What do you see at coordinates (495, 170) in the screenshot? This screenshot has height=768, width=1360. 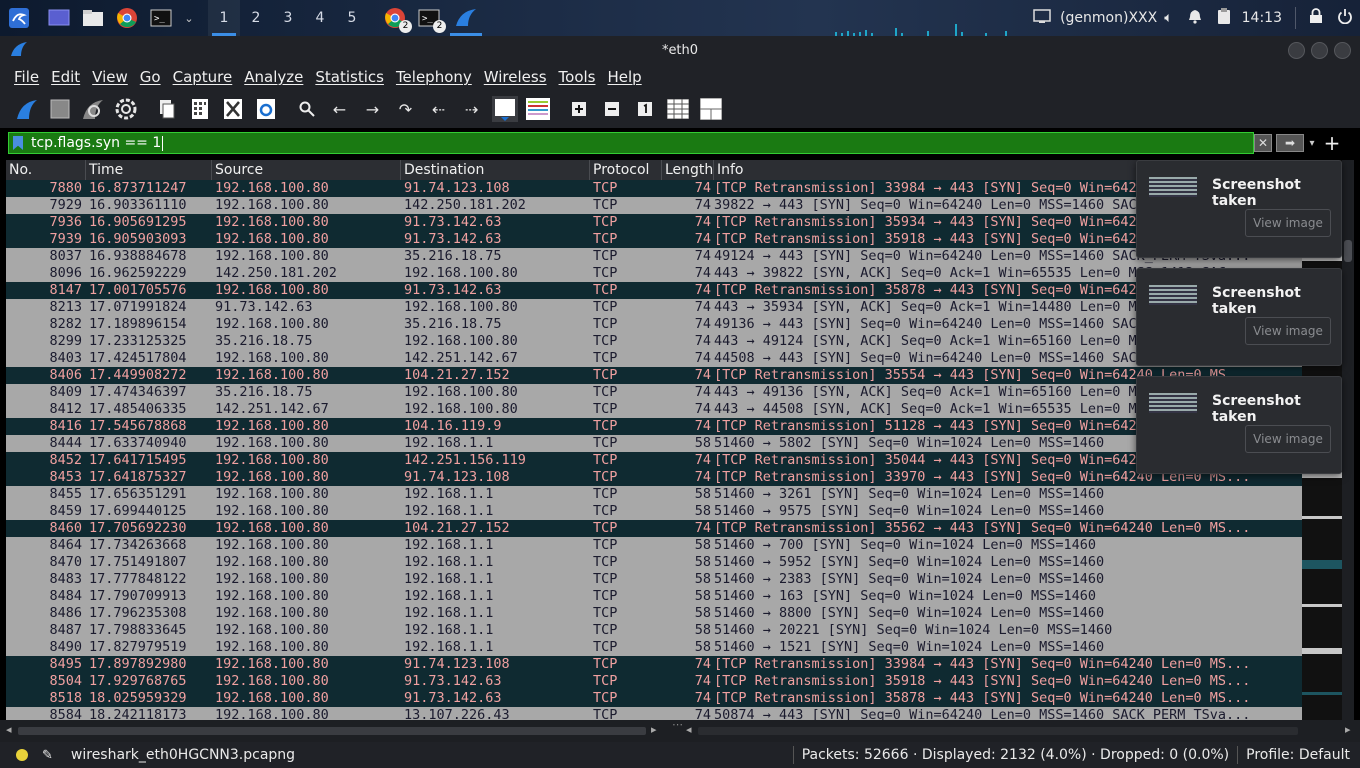 I see `column-header-destination: Destination` at bounding box center [495, 170].